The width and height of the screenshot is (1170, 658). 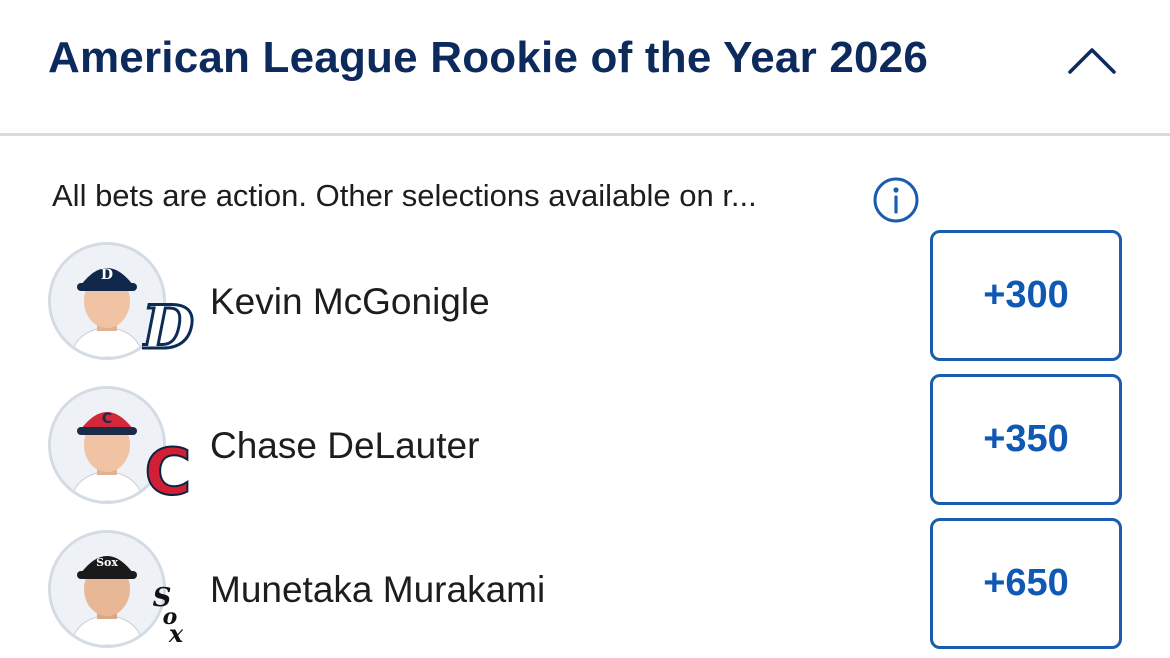 I want to click on chevron-up-icon, so click(x=1092, y=60).